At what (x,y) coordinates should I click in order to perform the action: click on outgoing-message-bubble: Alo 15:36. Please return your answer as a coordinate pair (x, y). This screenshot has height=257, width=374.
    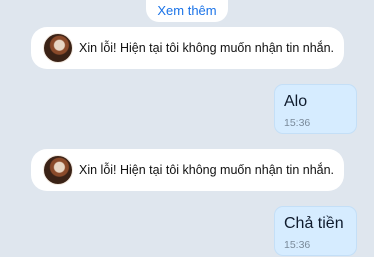
    Looking at the image, I should click on (315, 109).